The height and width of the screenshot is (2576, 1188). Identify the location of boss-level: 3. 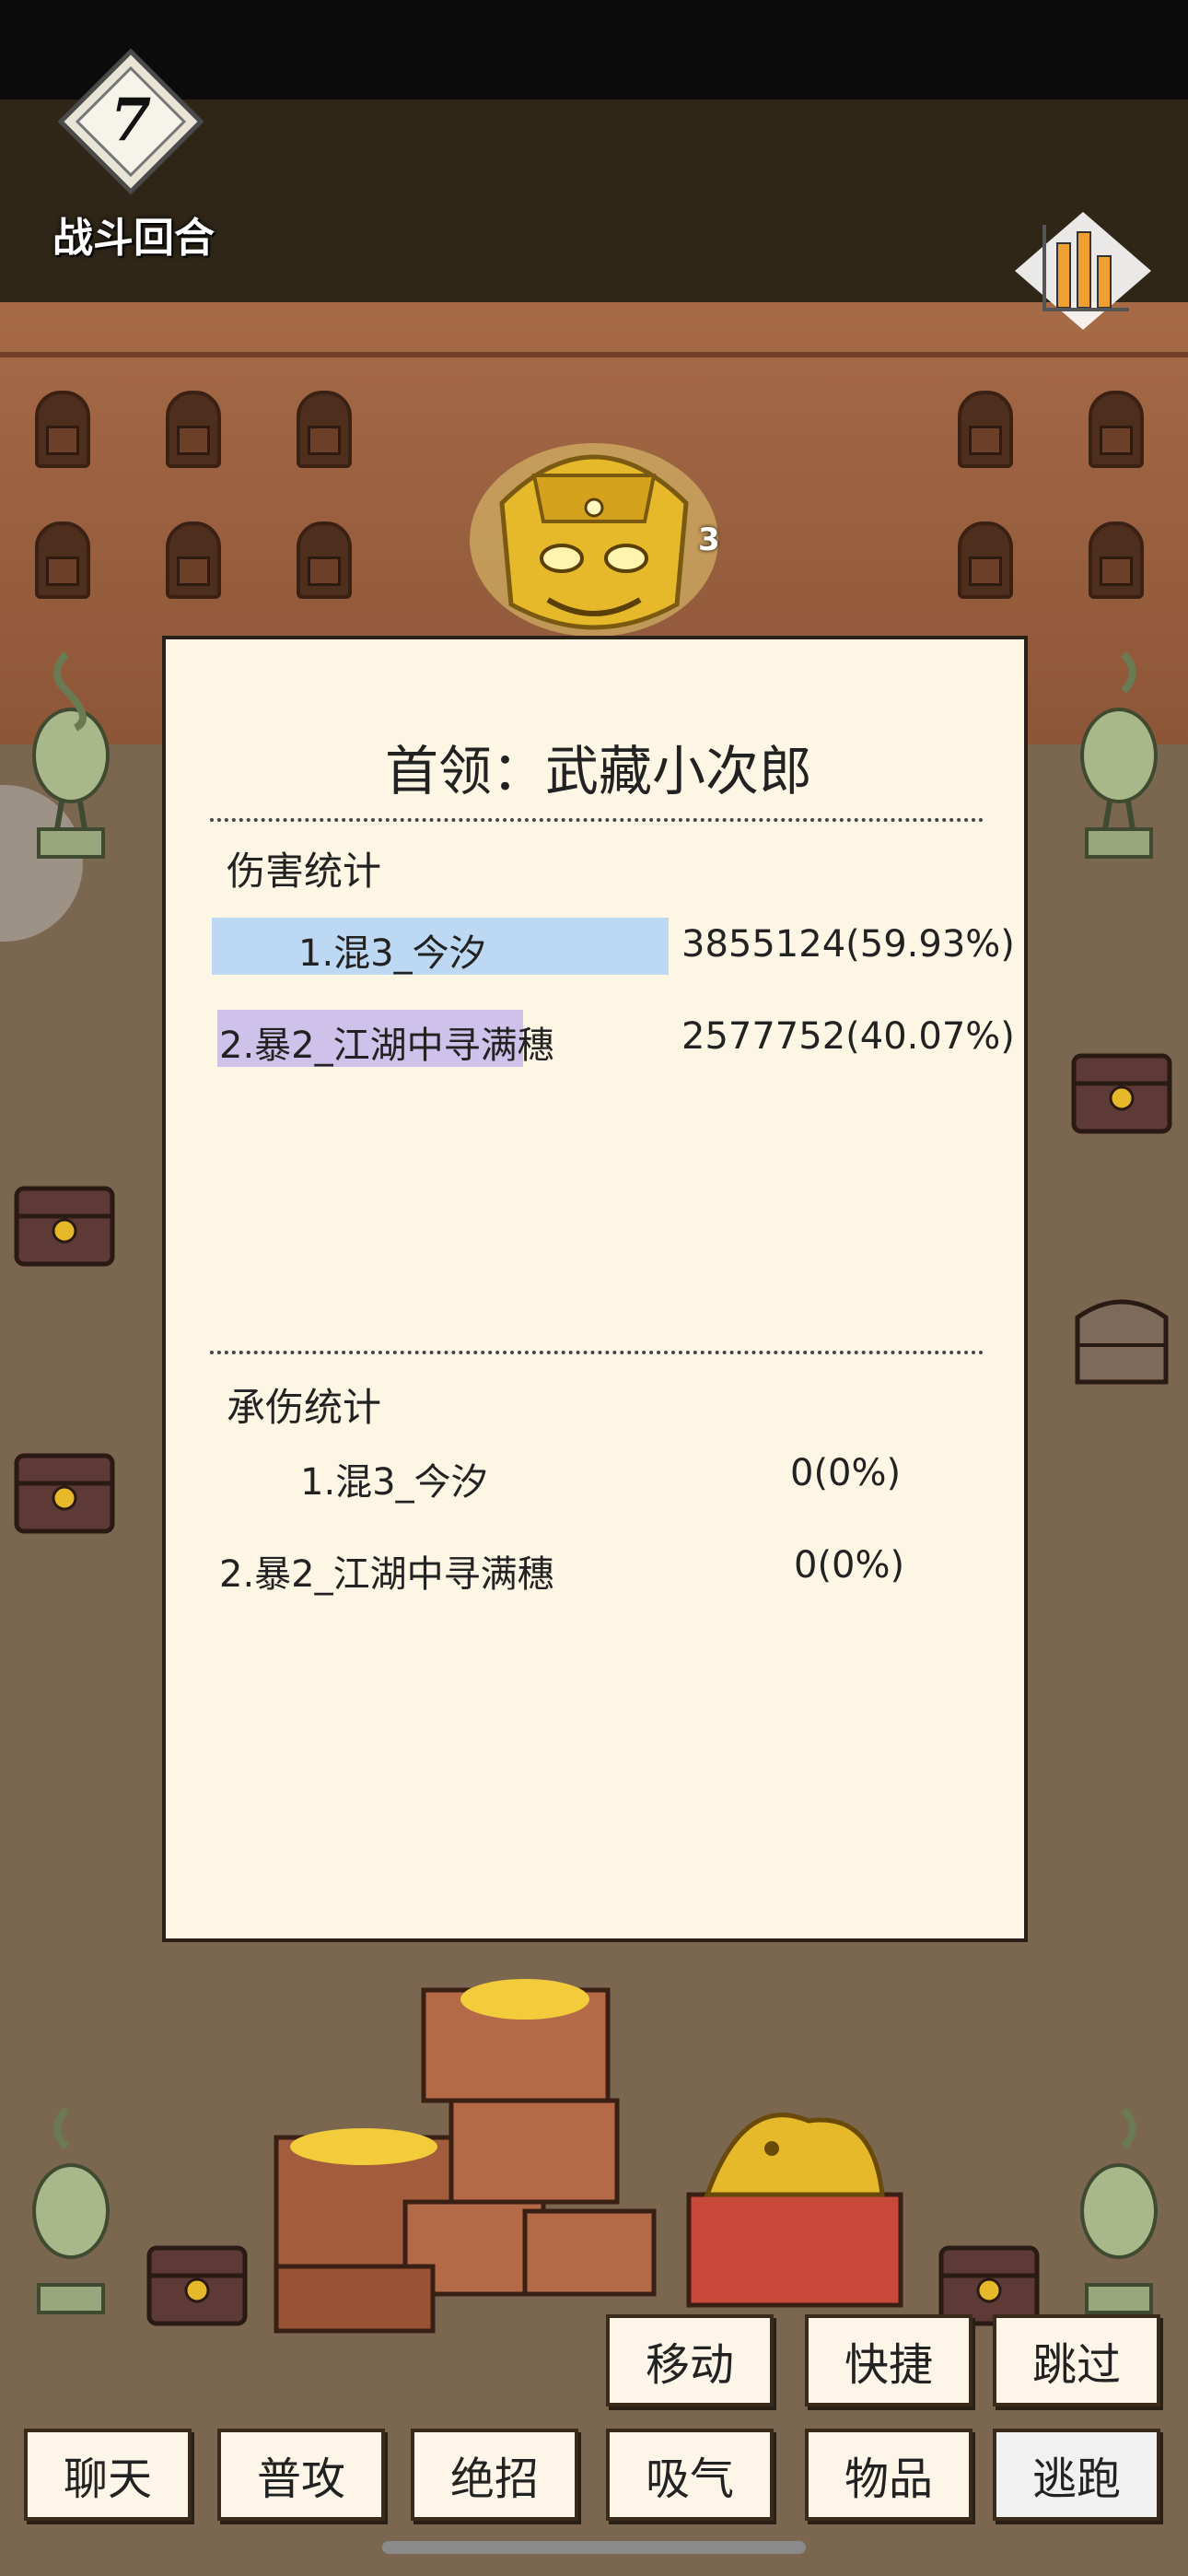
(709, 539).